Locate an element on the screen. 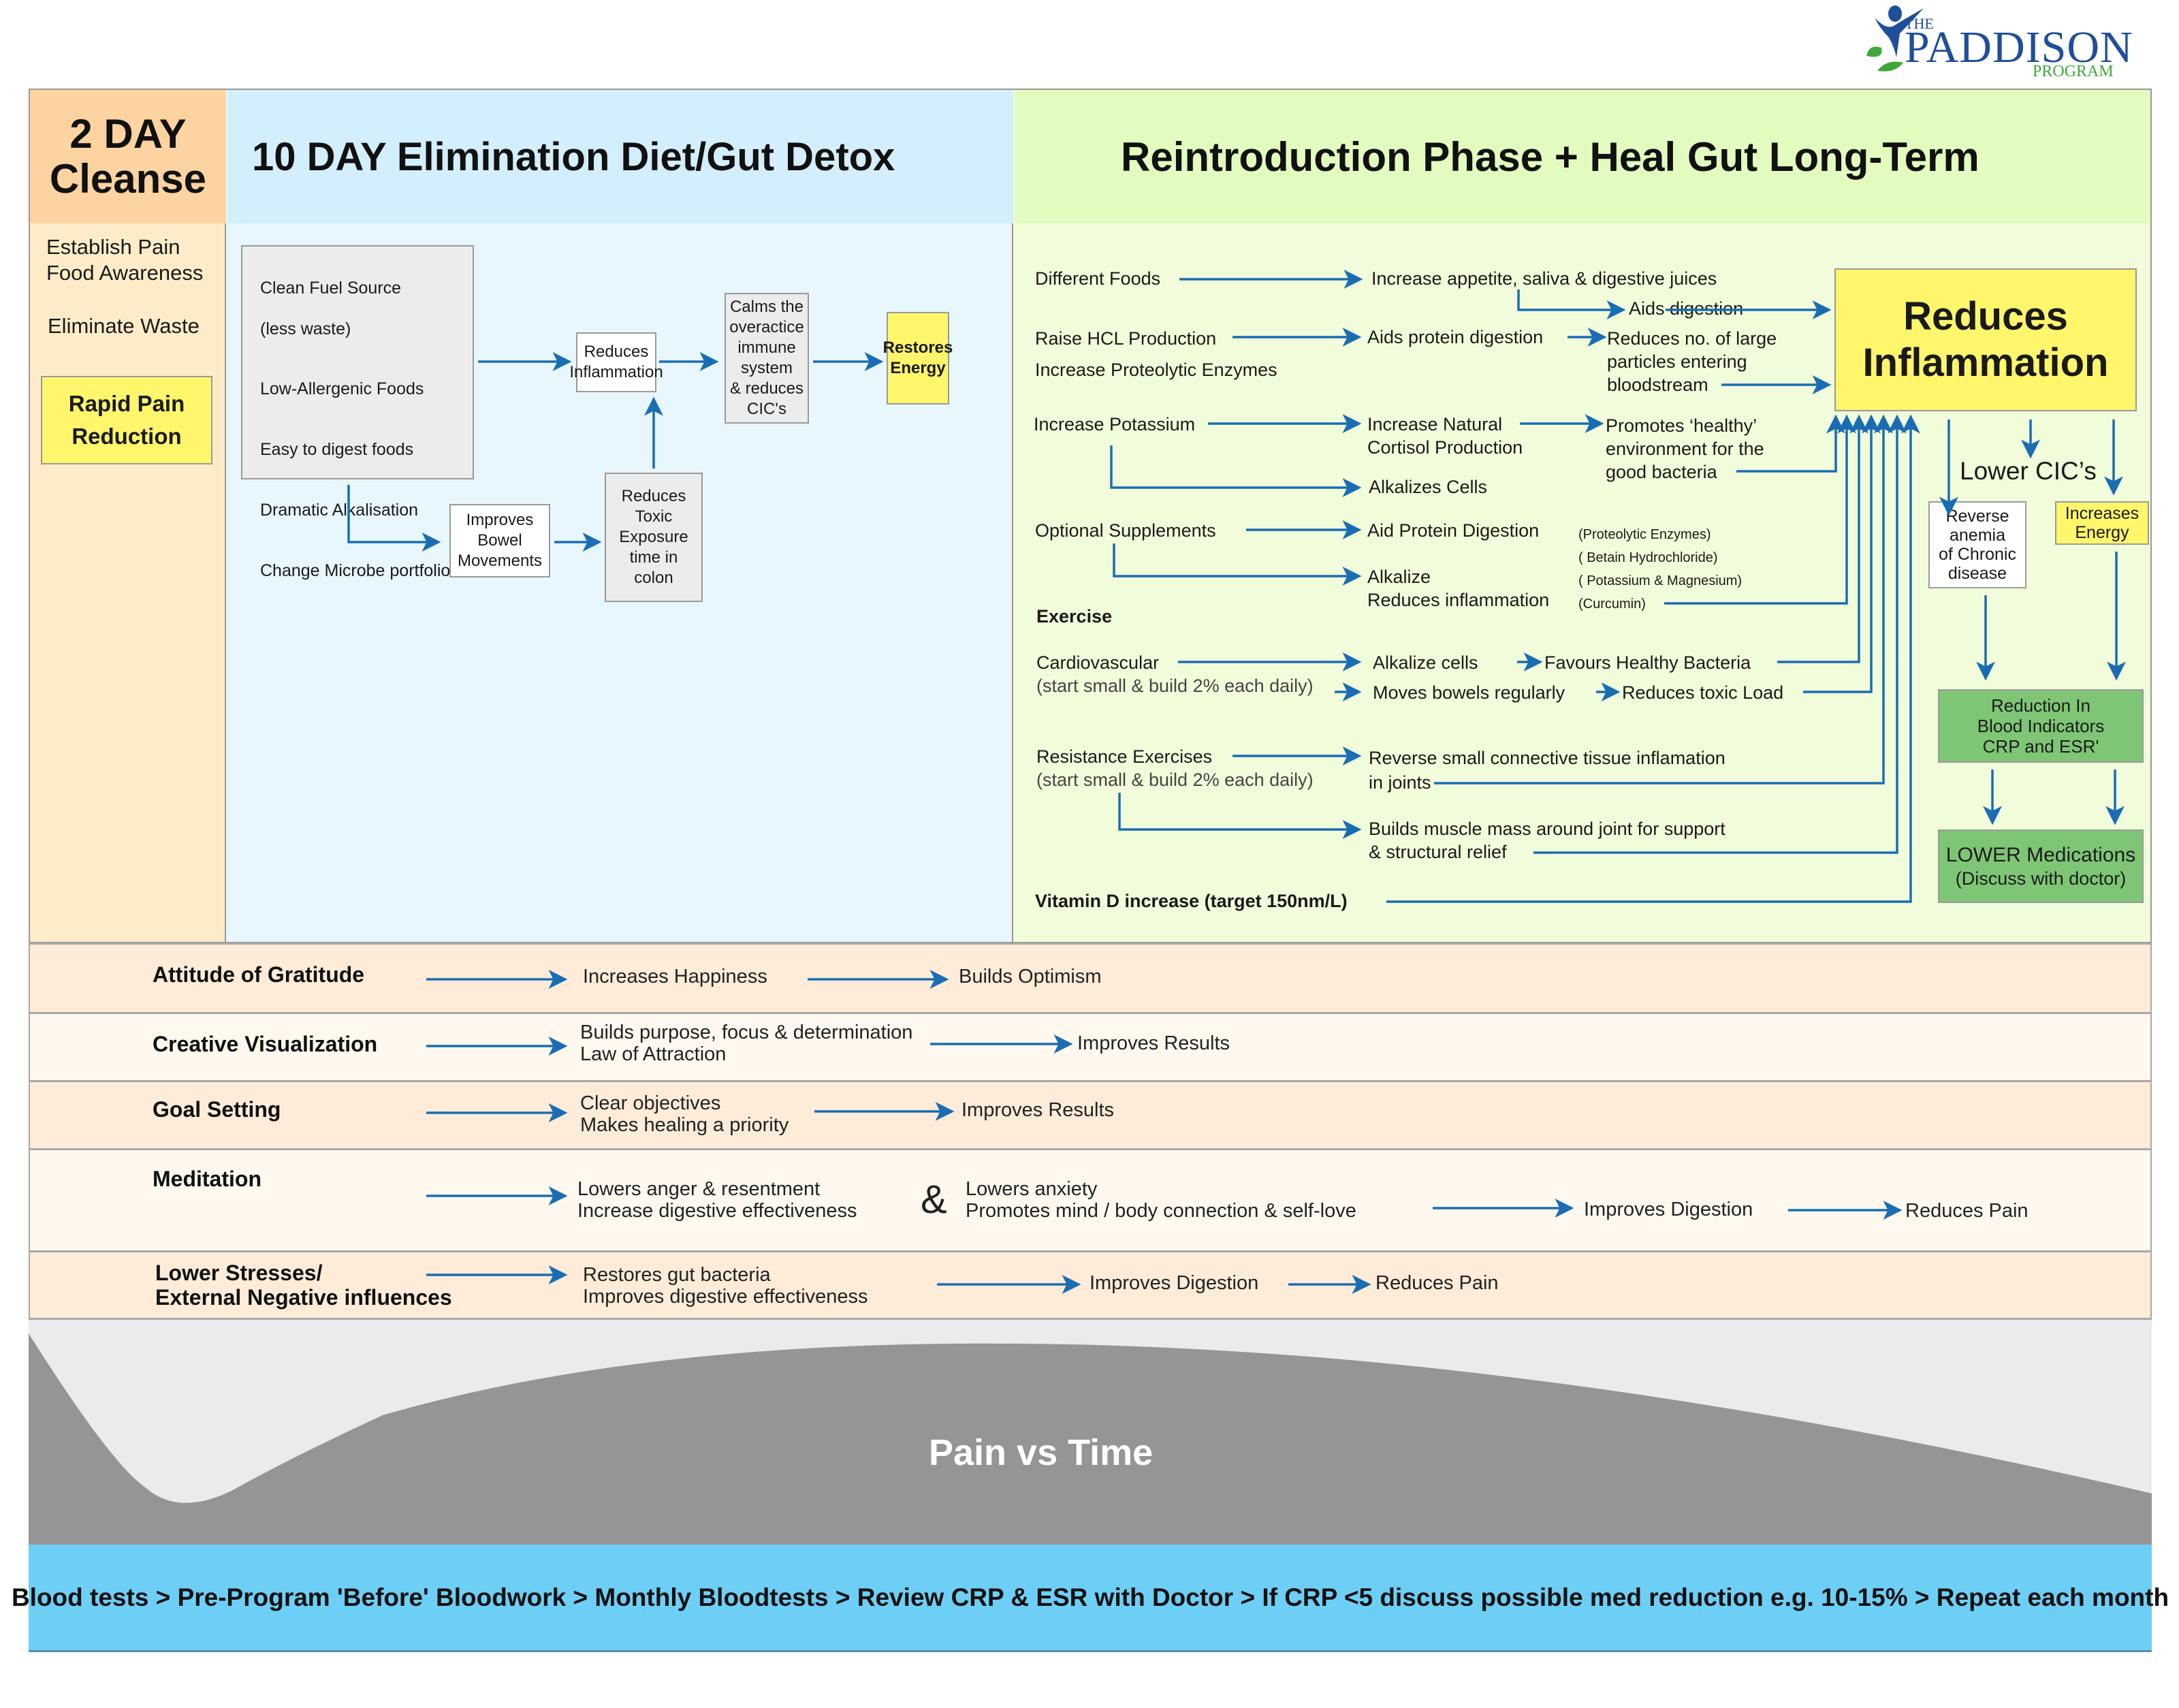  promotes-healthy-3: good bacteria is located at coordinates (1661, 472).